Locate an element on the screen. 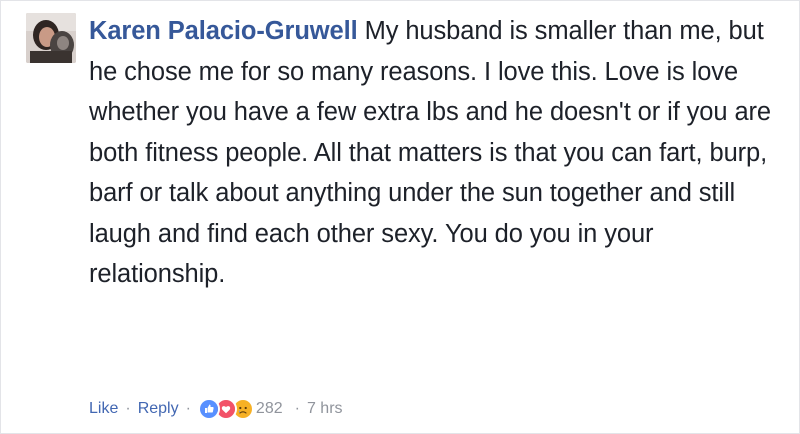  like-link: Like is located at coordinates (103, 409).